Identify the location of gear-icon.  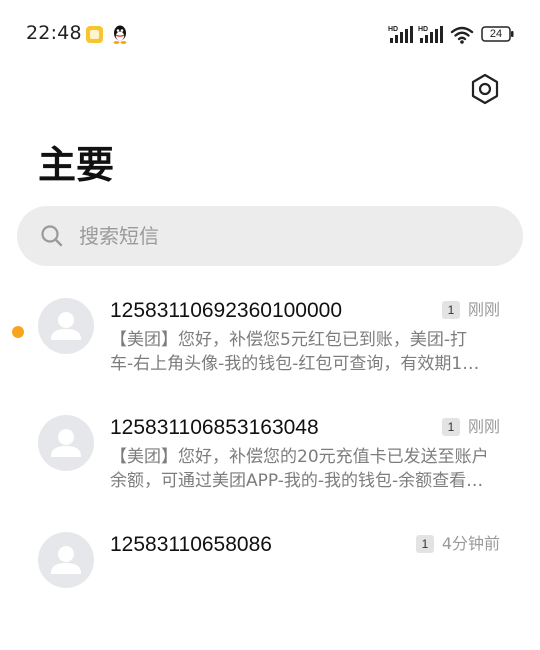
(485, 89).